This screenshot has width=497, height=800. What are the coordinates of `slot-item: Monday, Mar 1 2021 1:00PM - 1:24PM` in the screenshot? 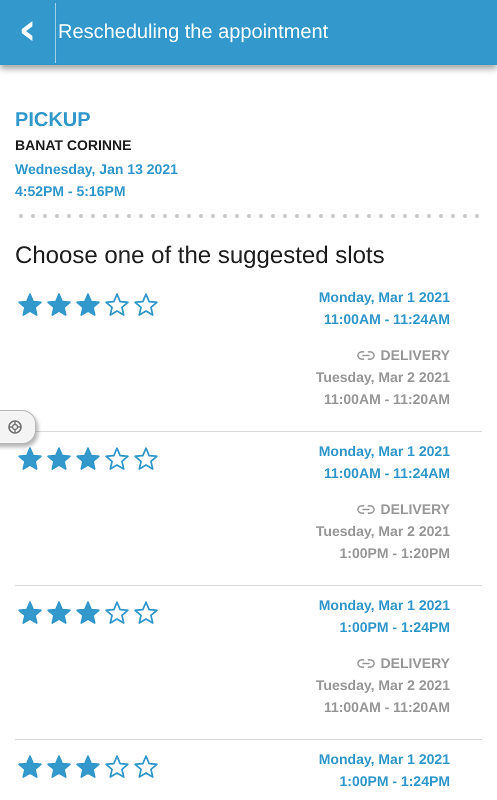 It's located at (248, 770).